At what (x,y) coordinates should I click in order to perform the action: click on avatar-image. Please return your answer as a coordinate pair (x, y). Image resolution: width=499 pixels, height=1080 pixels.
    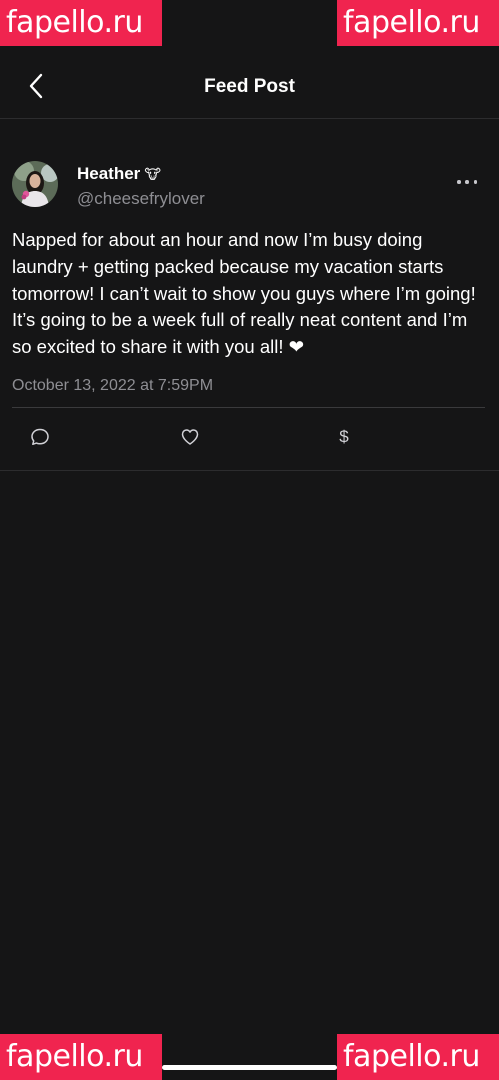
    Looking at the image, I should click on (35, 184).